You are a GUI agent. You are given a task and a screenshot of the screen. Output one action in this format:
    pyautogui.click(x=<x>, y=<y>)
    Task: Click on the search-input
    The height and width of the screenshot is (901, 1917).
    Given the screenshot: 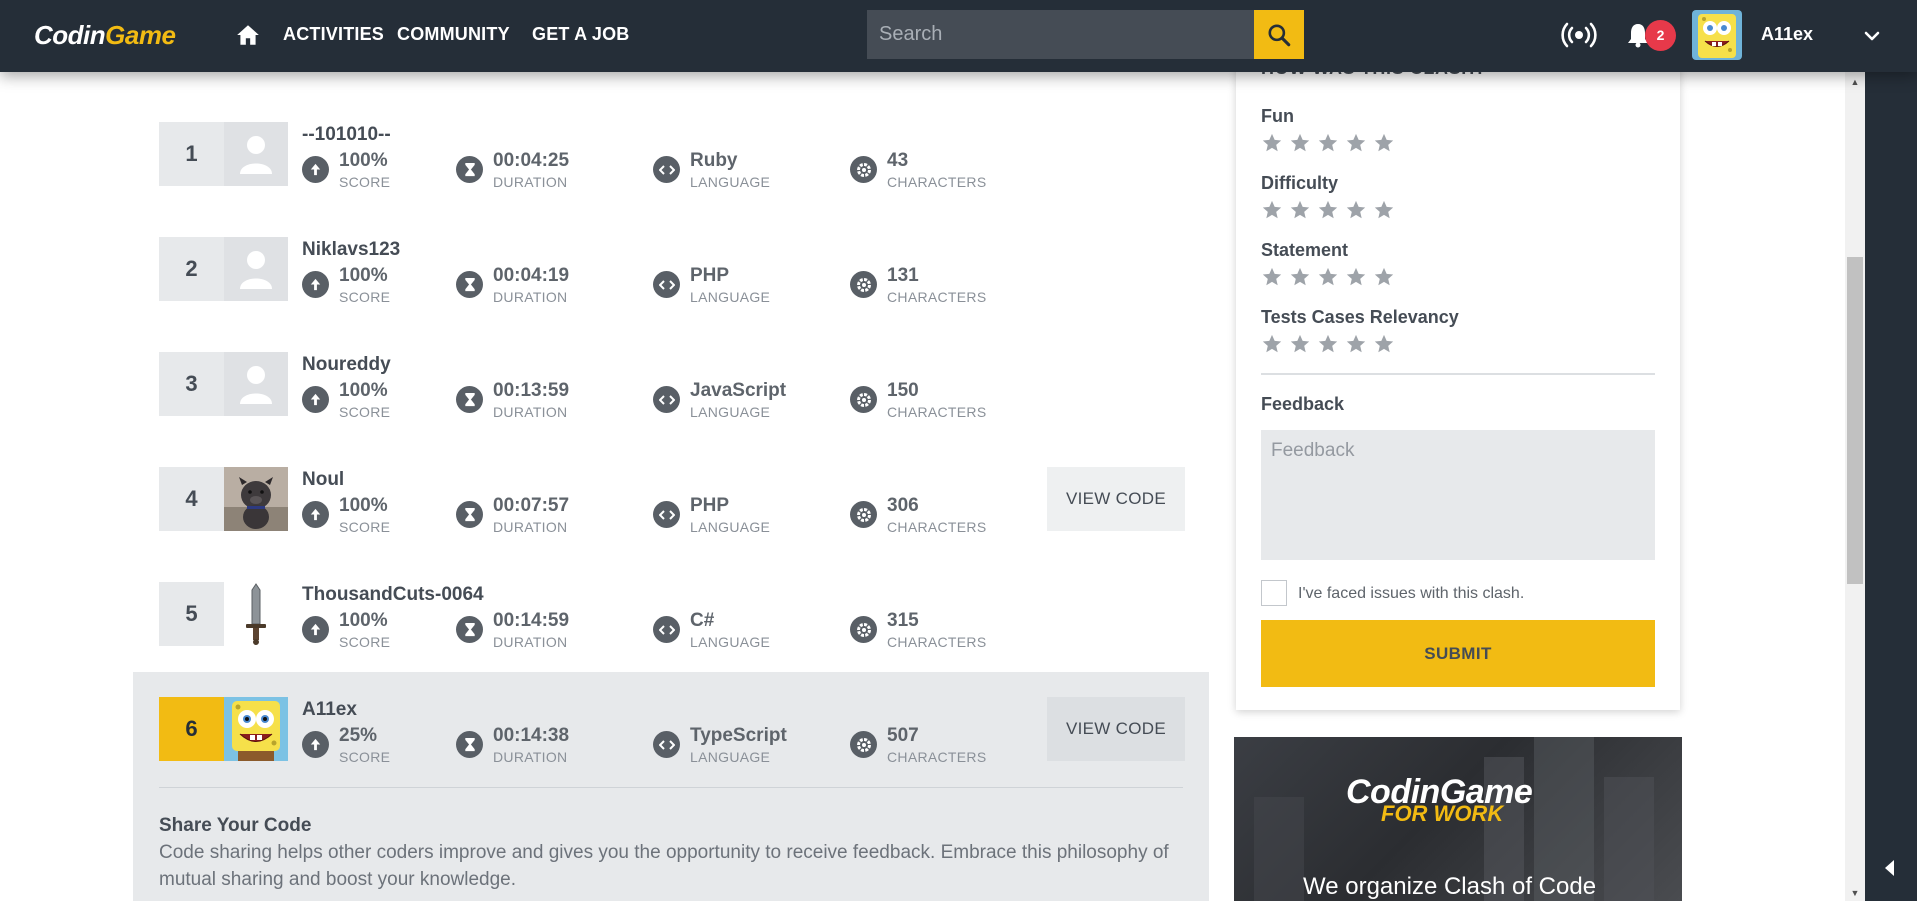 What is the action you would take?
    pyautogui.click(x=1060, y=34)
    